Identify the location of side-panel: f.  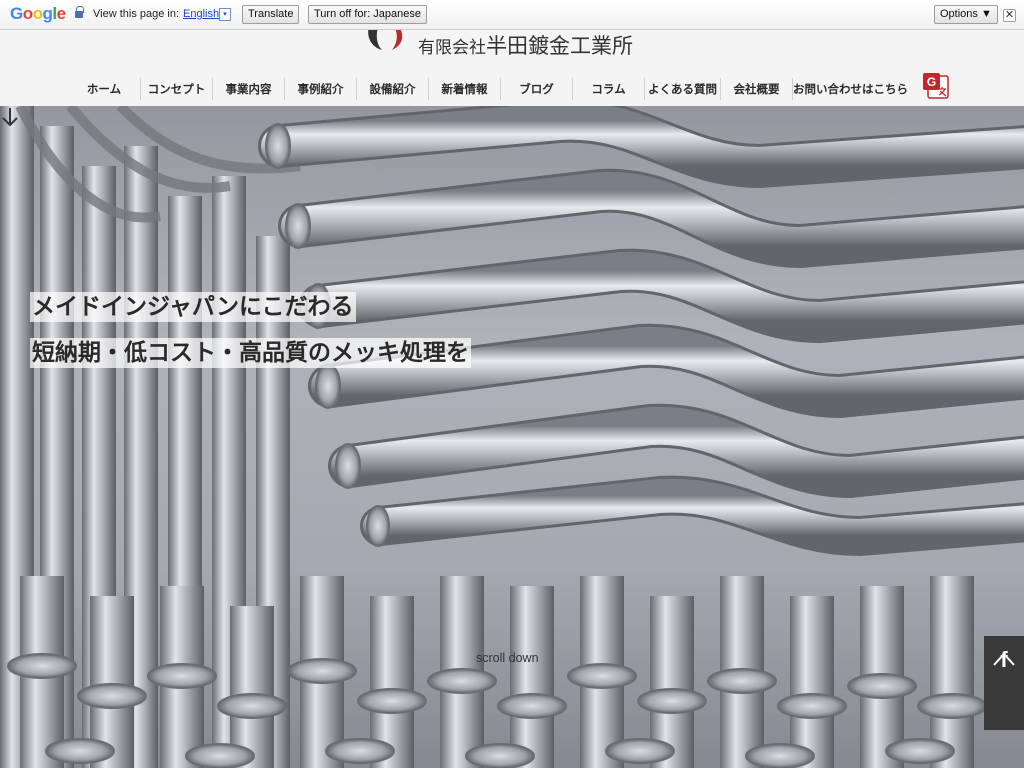
(1004, 683).